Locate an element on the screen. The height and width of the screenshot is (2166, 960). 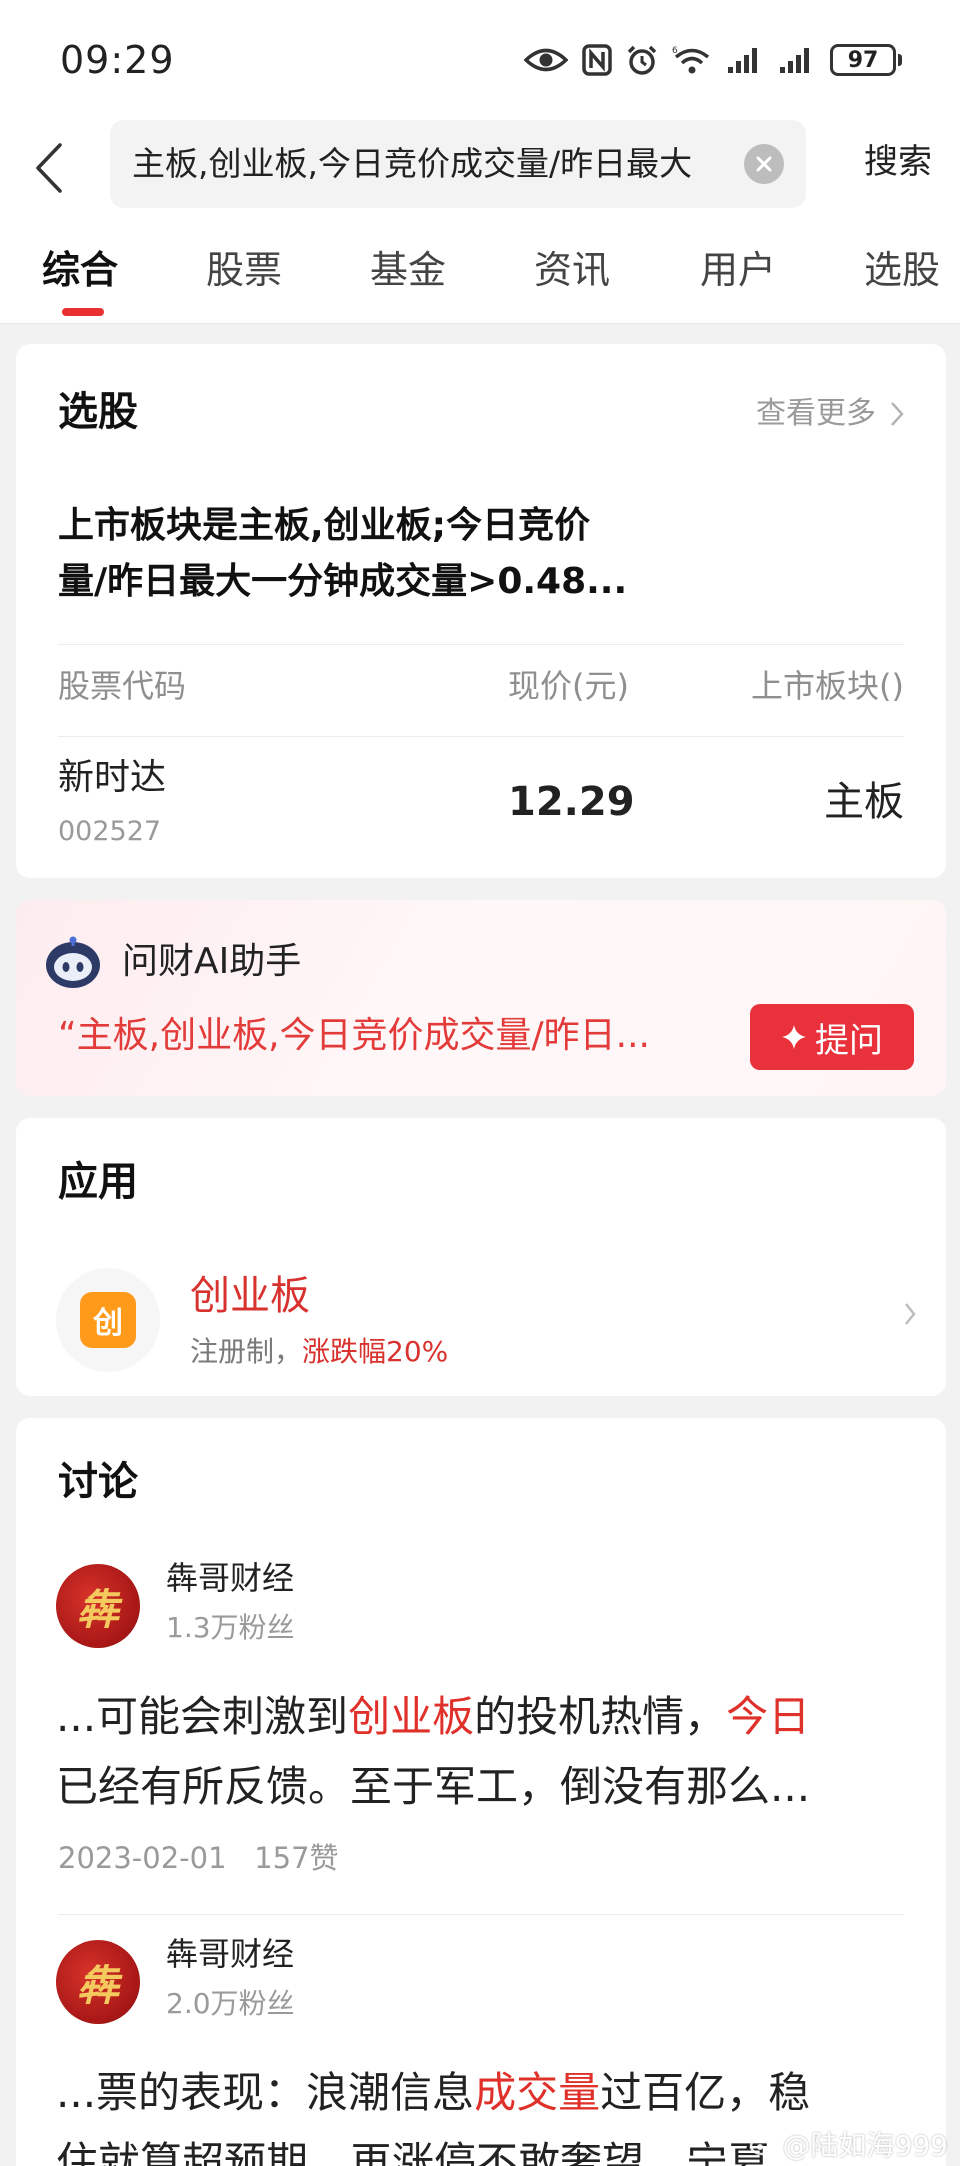
robot-icon is located at coordinates (73, 963).